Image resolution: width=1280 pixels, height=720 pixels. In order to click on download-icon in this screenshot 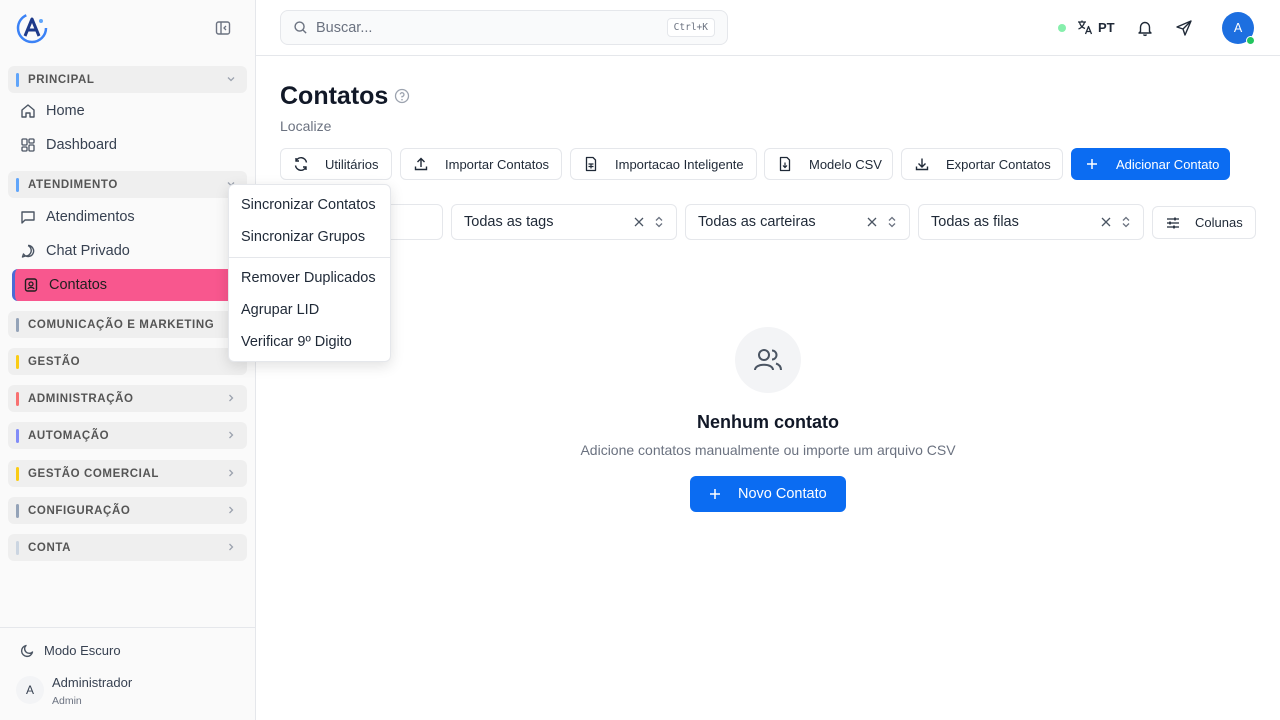, I will do `click(922, 164)`.